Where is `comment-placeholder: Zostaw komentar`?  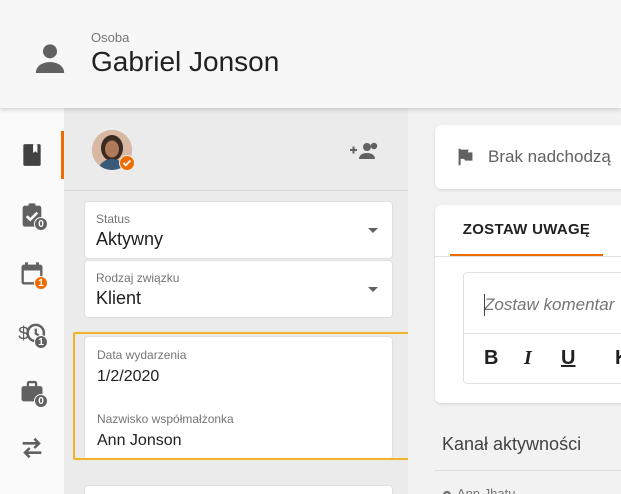 comment-placeholder: Zostaw komentar is located at coordinates (549, 304).